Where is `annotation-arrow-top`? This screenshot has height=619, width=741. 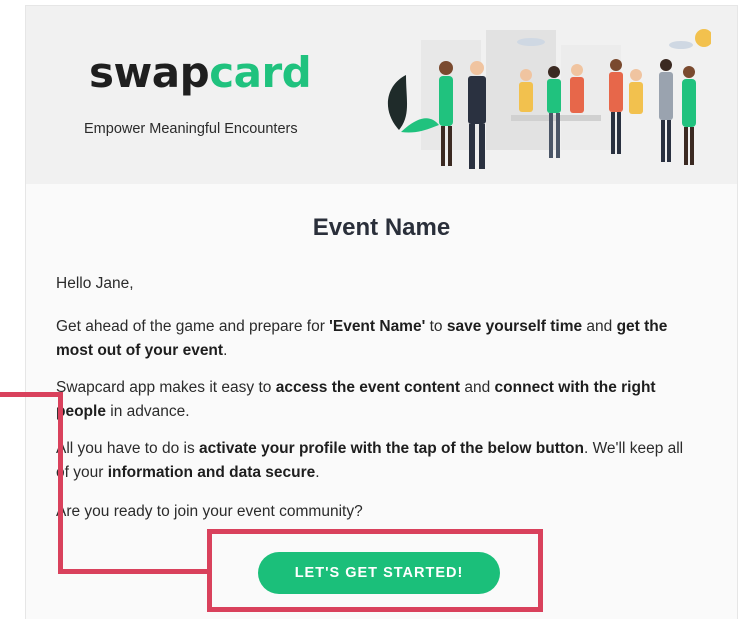
annotation-arrow-top is located at coordinates (31, 394).